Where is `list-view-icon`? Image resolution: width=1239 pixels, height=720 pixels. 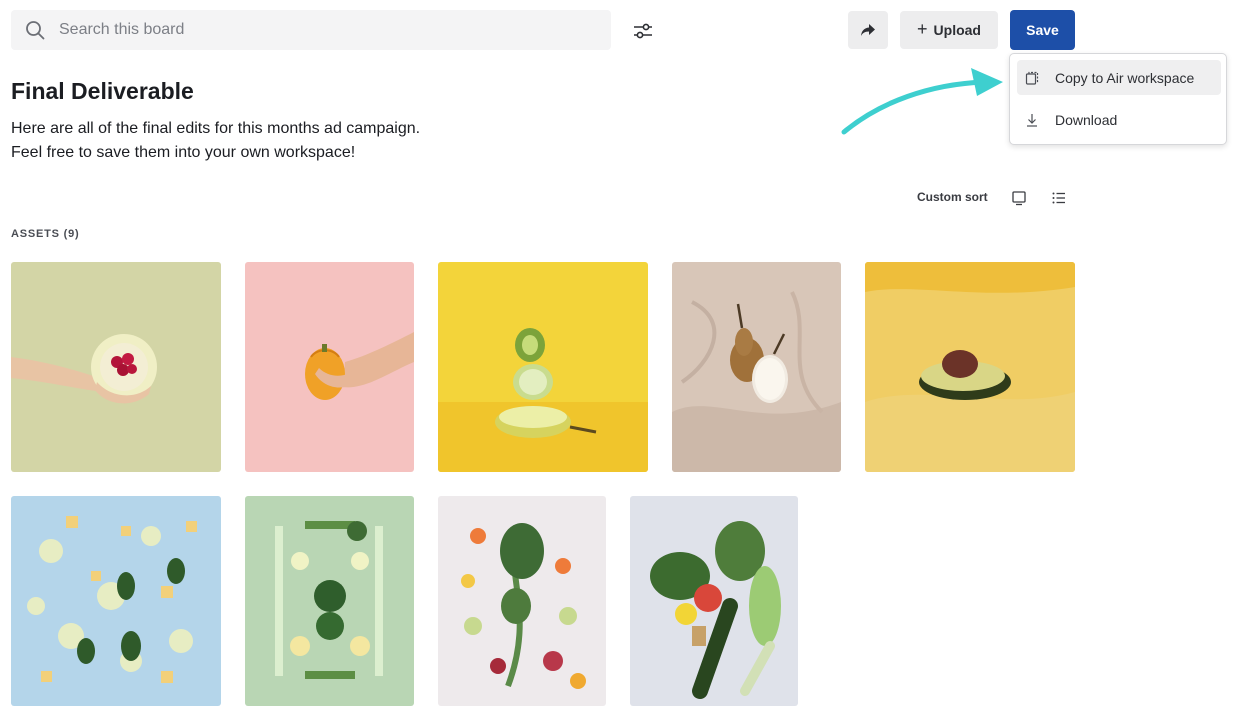 list-view-icon is located at coordinates (1059, 198).